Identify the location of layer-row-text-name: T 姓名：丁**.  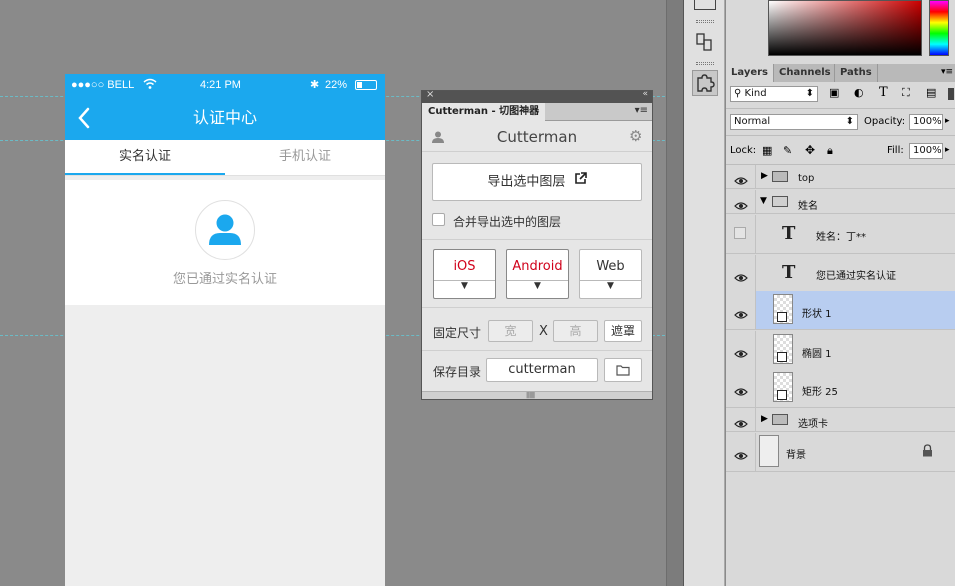
(840, 234).